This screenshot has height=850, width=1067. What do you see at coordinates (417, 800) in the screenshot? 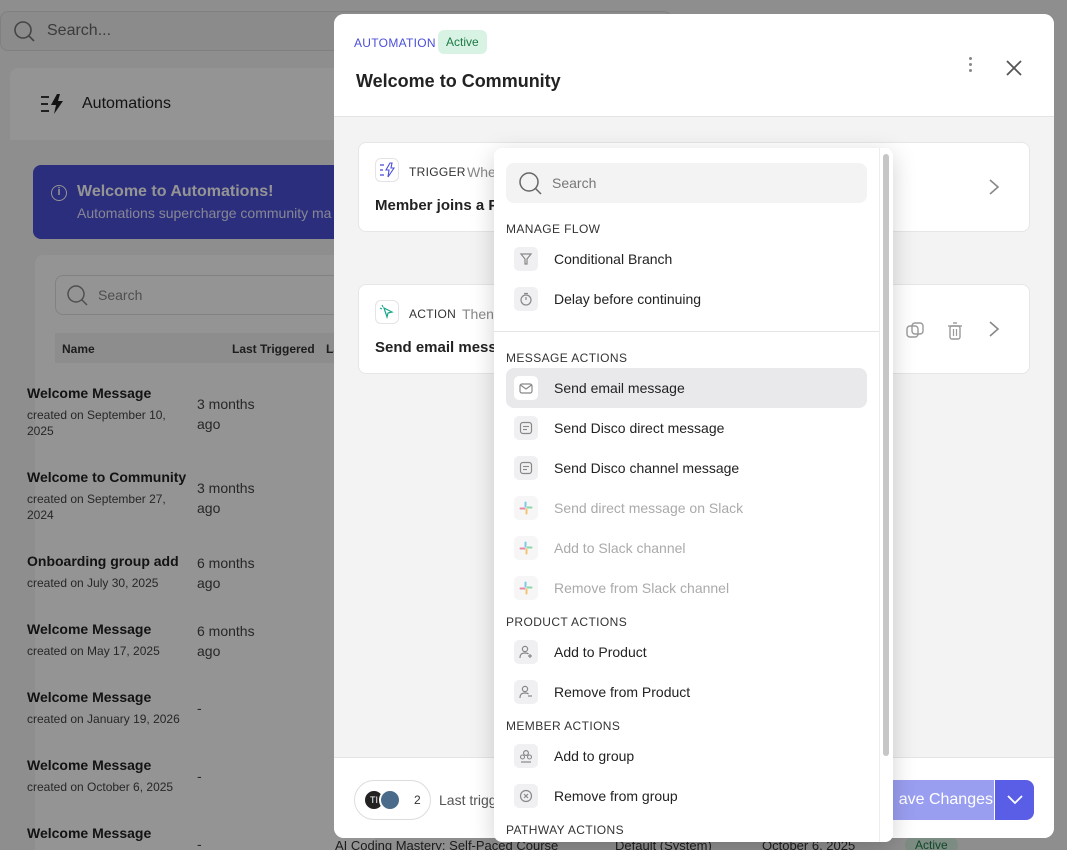
I see `avatar-count: 2` at bounding box center [417, 800].